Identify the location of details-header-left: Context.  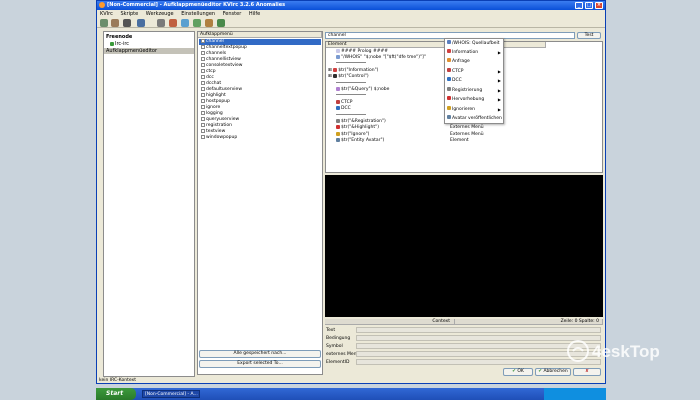
(390, 322).